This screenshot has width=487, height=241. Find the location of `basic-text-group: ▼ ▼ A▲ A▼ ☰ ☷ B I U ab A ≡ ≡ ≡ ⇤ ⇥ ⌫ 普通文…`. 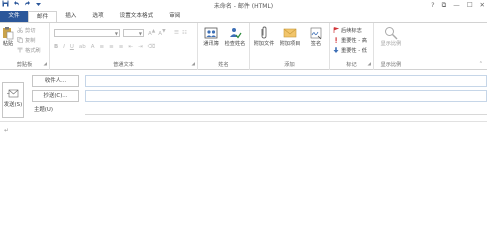

basic-text-group: ▼ ▼ A▲ A▼ ☰ ☷ B I U ab A ≡ ≡ ≡ ⇤ ⇥ ⌫ 普通文… is located at coordinates (124, 46).